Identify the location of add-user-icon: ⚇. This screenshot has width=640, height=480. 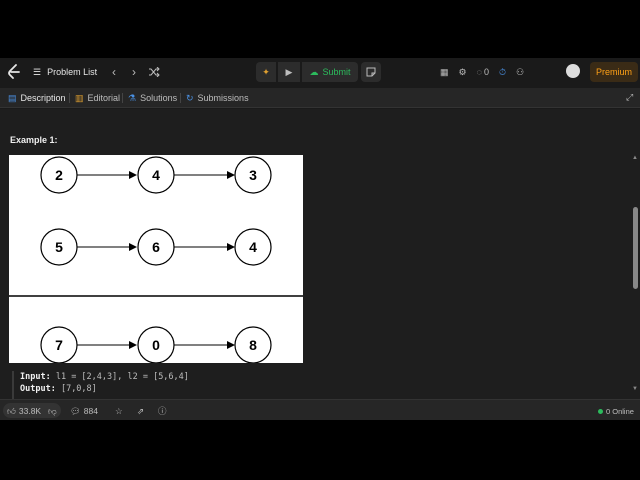
(520, 72).